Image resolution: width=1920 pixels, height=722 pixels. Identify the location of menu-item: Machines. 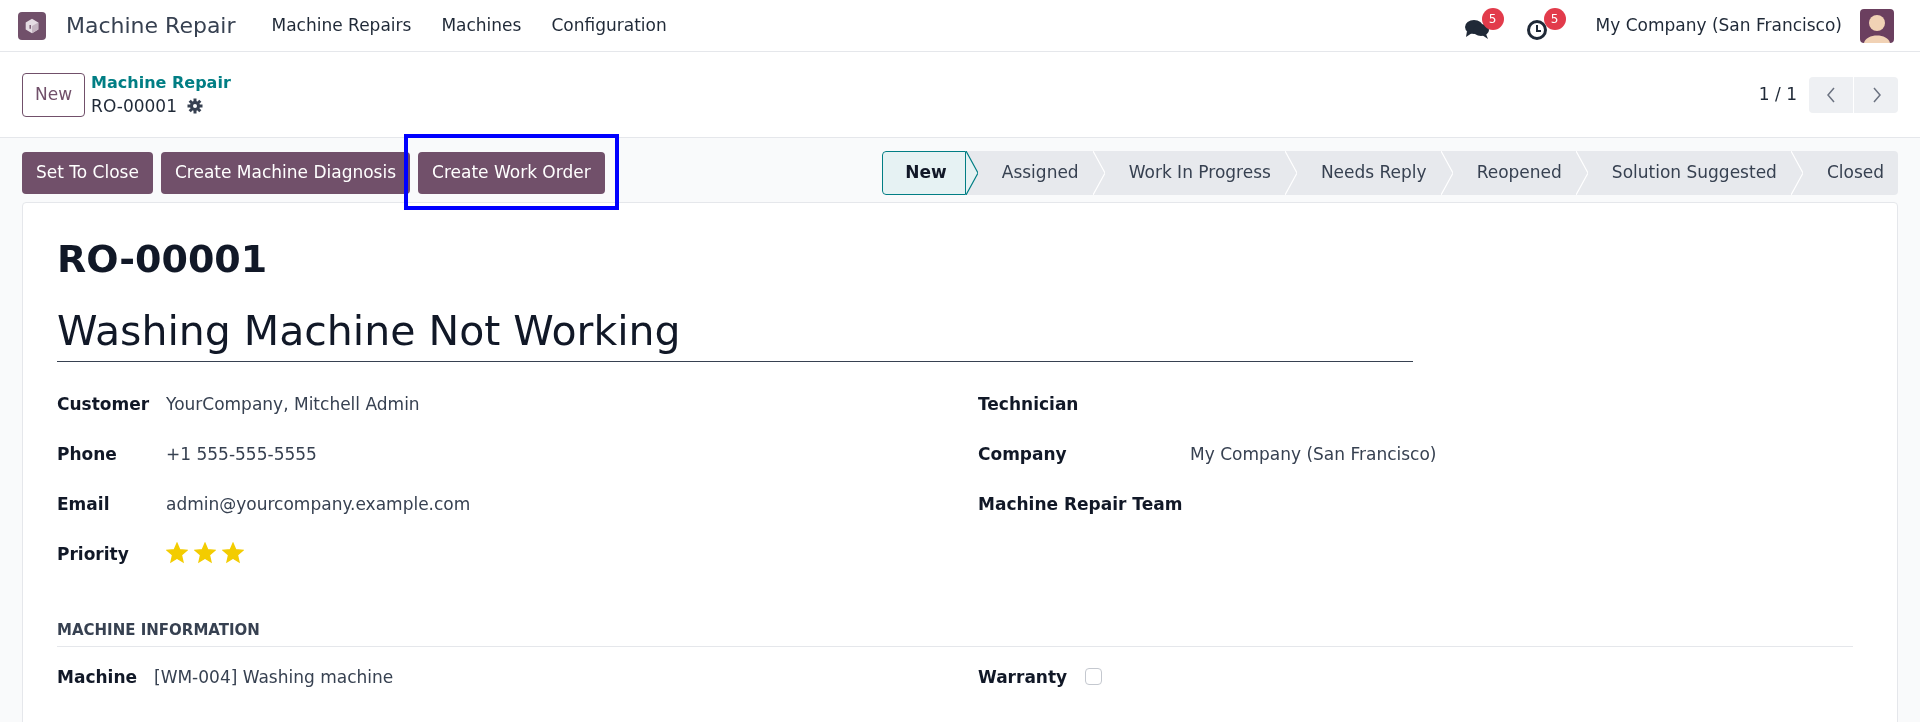
(481, 25).